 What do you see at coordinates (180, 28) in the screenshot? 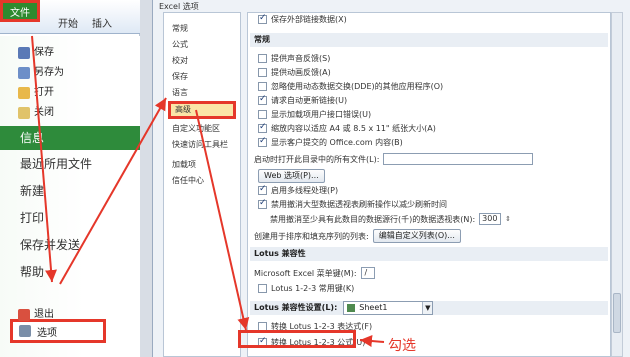
I see `nav-general: 常规` at bounding box center [180, 28].